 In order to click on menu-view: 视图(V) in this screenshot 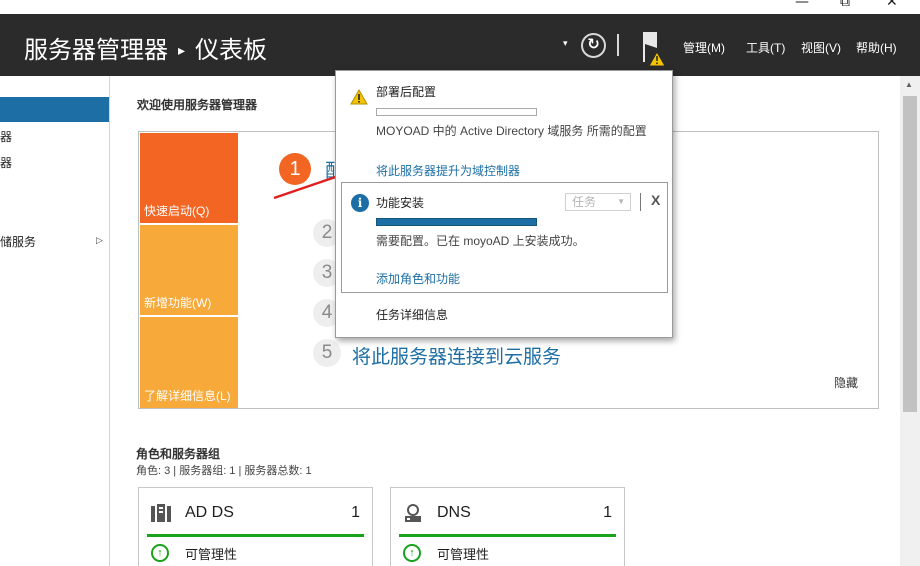, I will do `click(821, 47)`.